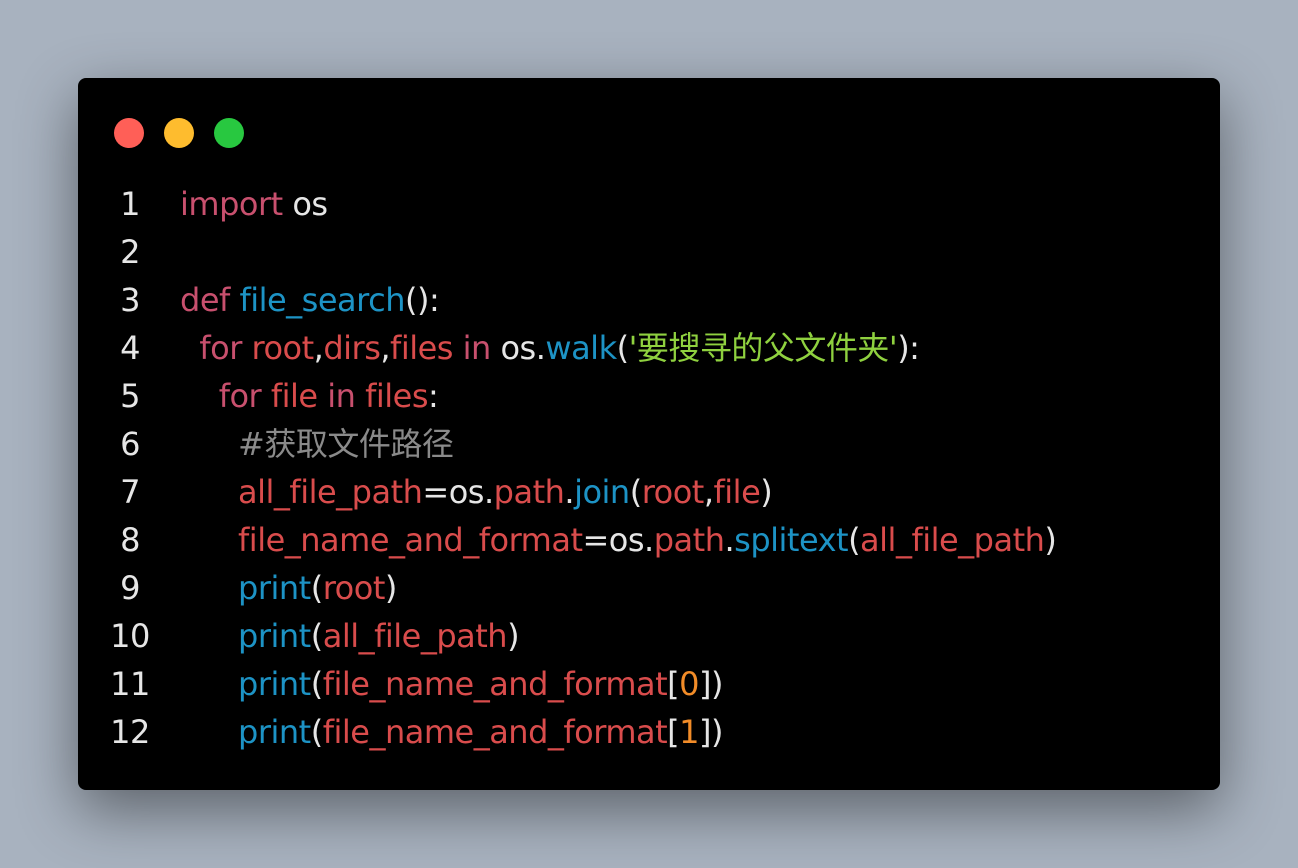 Image resolution: width=1298 pixels, height=868 pixels. I want to click on code-token-plain: ):, so click(908, 348).